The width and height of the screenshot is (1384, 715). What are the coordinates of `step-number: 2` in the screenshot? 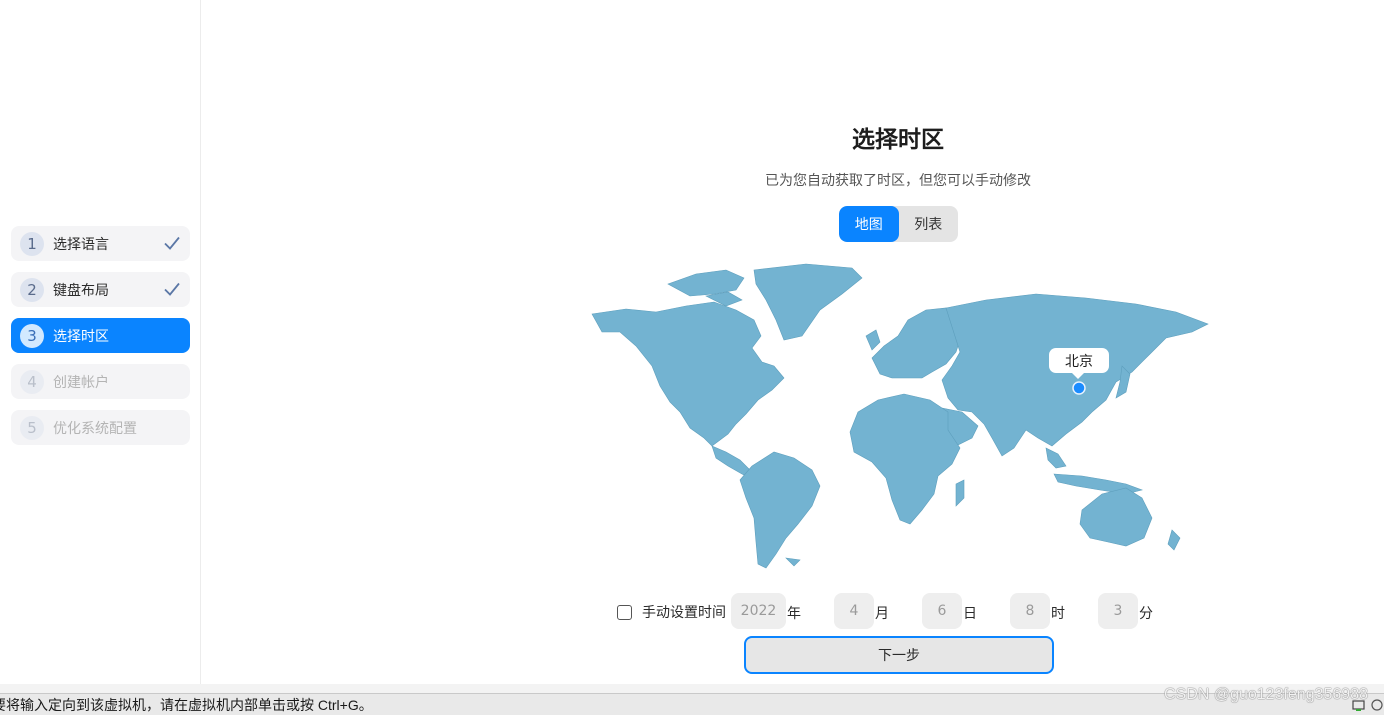 It's located at (32, 289).